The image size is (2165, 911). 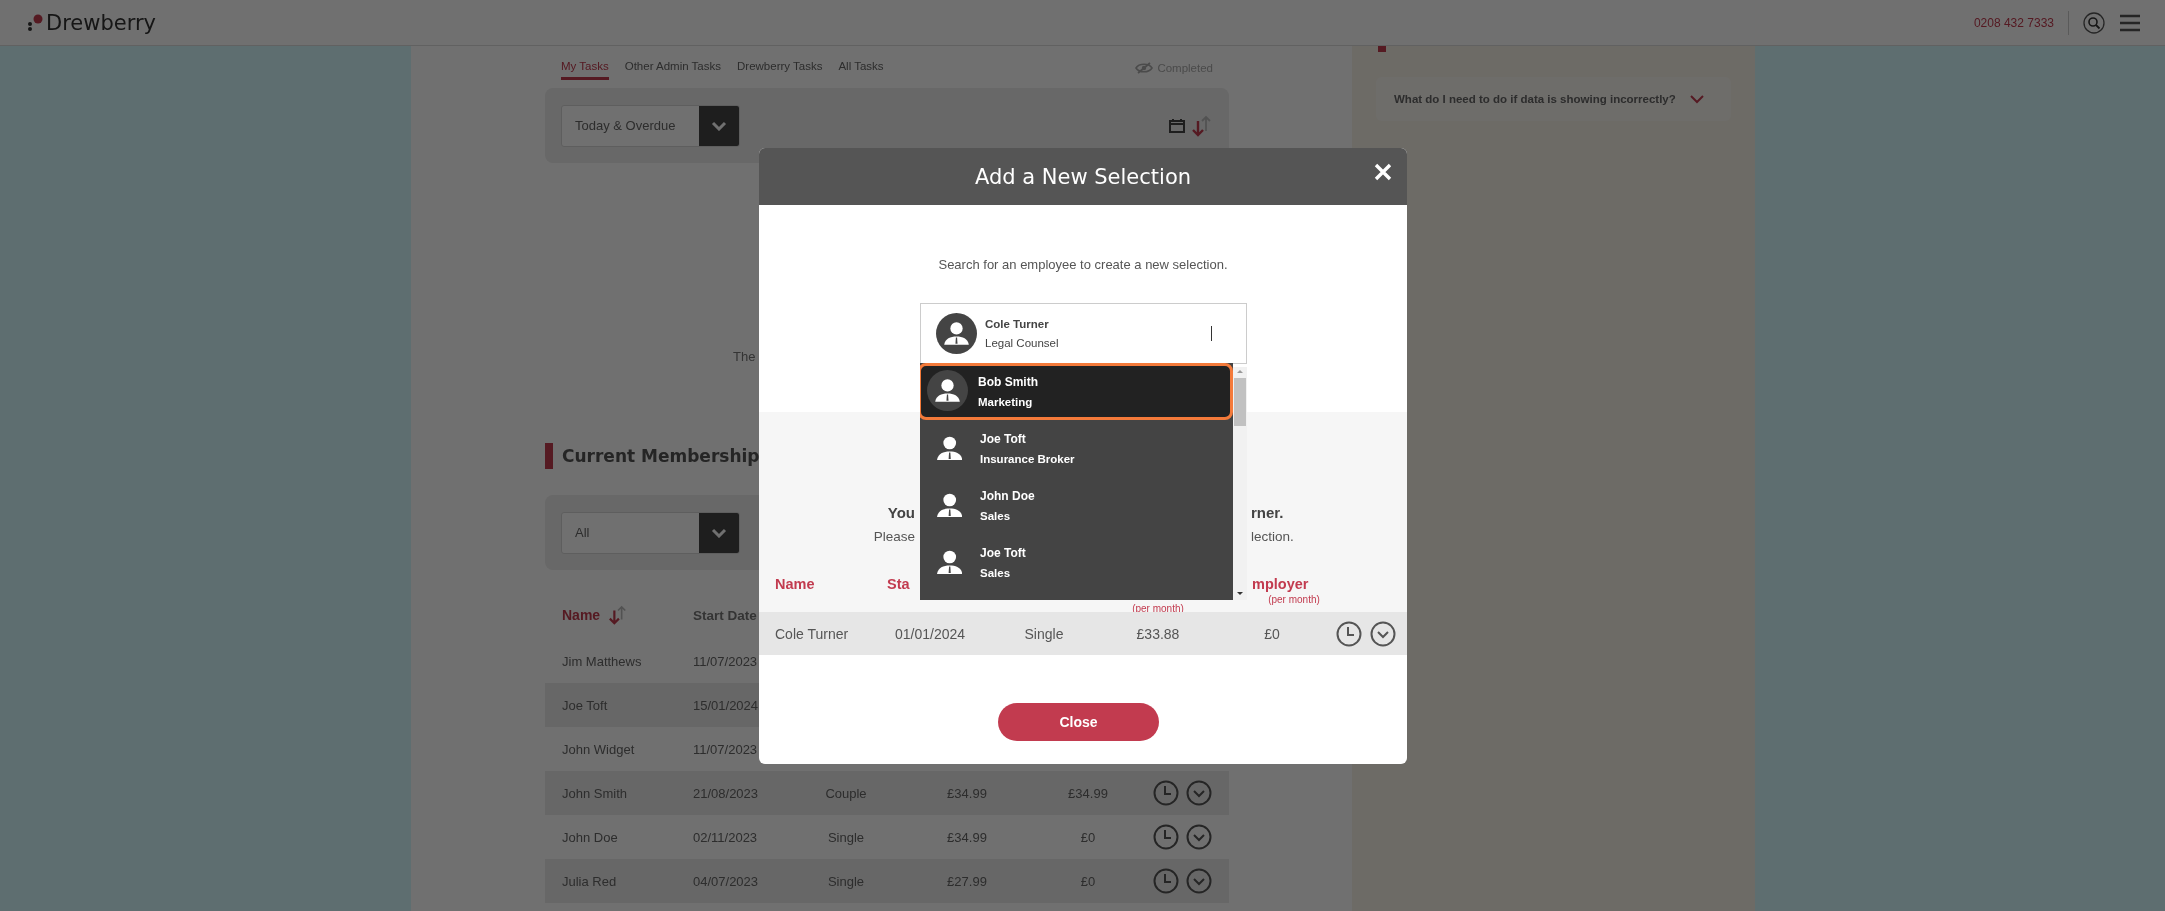 I want to click on table-cell-text: John Smith, so click(x=595, y=793).